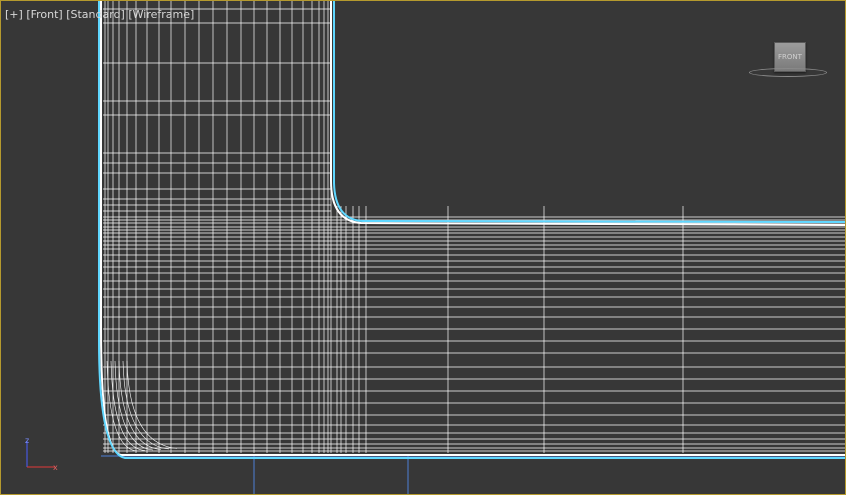  What do you see at coordinates (14, 14) in the screenshot?
I see `viewport-plus-menu: [+]` at bounding box center [14, 14].